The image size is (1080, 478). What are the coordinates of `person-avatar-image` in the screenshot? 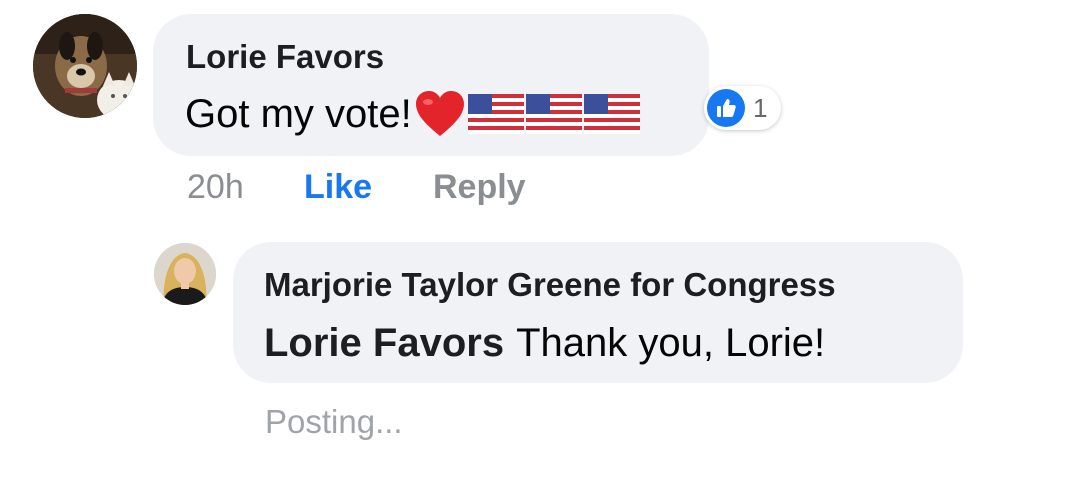 It's located at (185, 274).